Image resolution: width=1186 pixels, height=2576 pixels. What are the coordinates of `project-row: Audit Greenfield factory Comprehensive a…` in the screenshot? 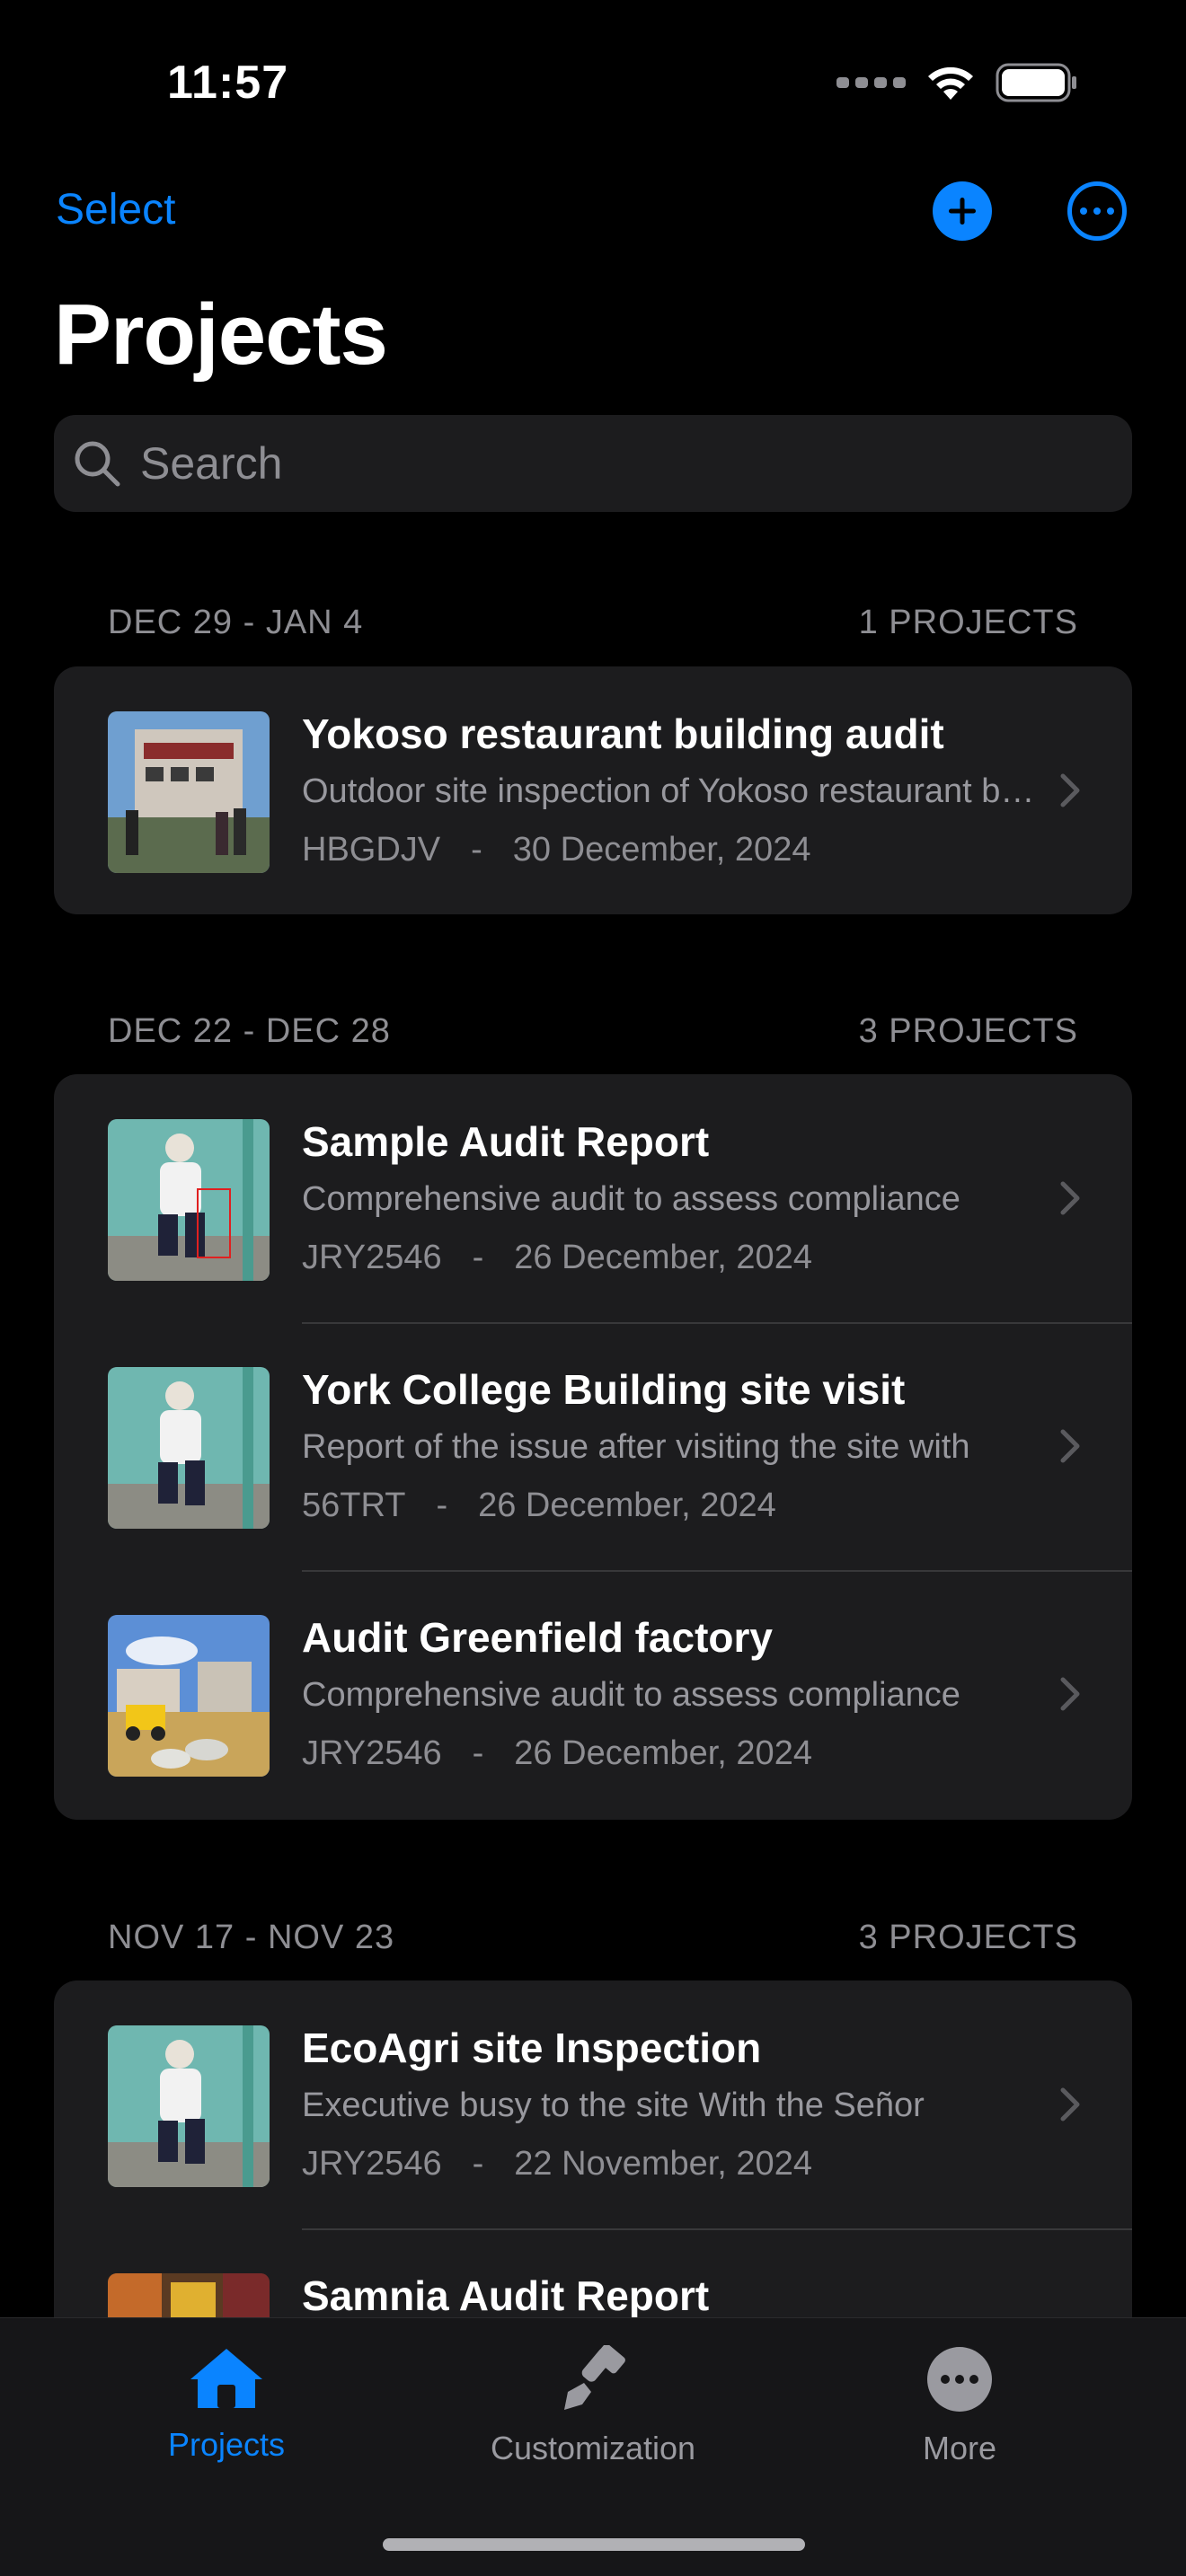 It's located at (593, 1694).